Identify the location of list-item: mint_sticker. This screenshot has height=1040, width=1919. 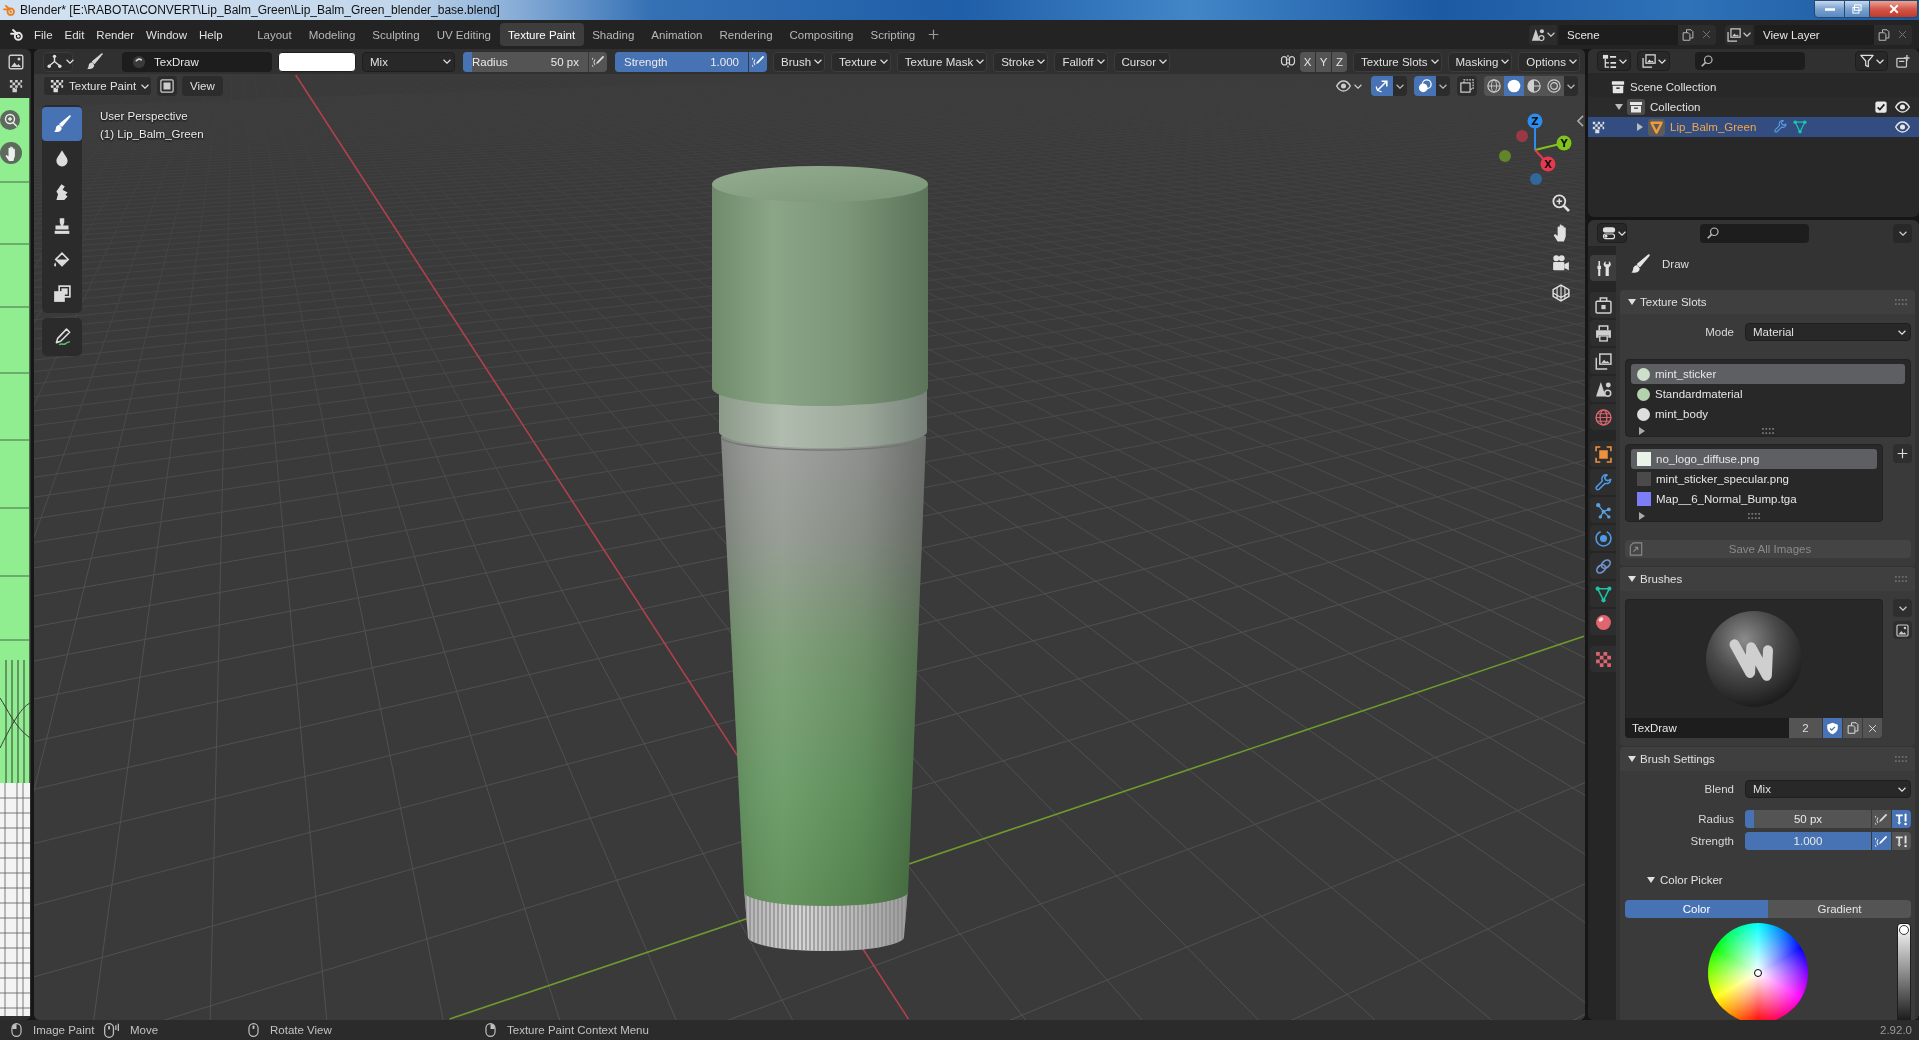
(1768, 374).